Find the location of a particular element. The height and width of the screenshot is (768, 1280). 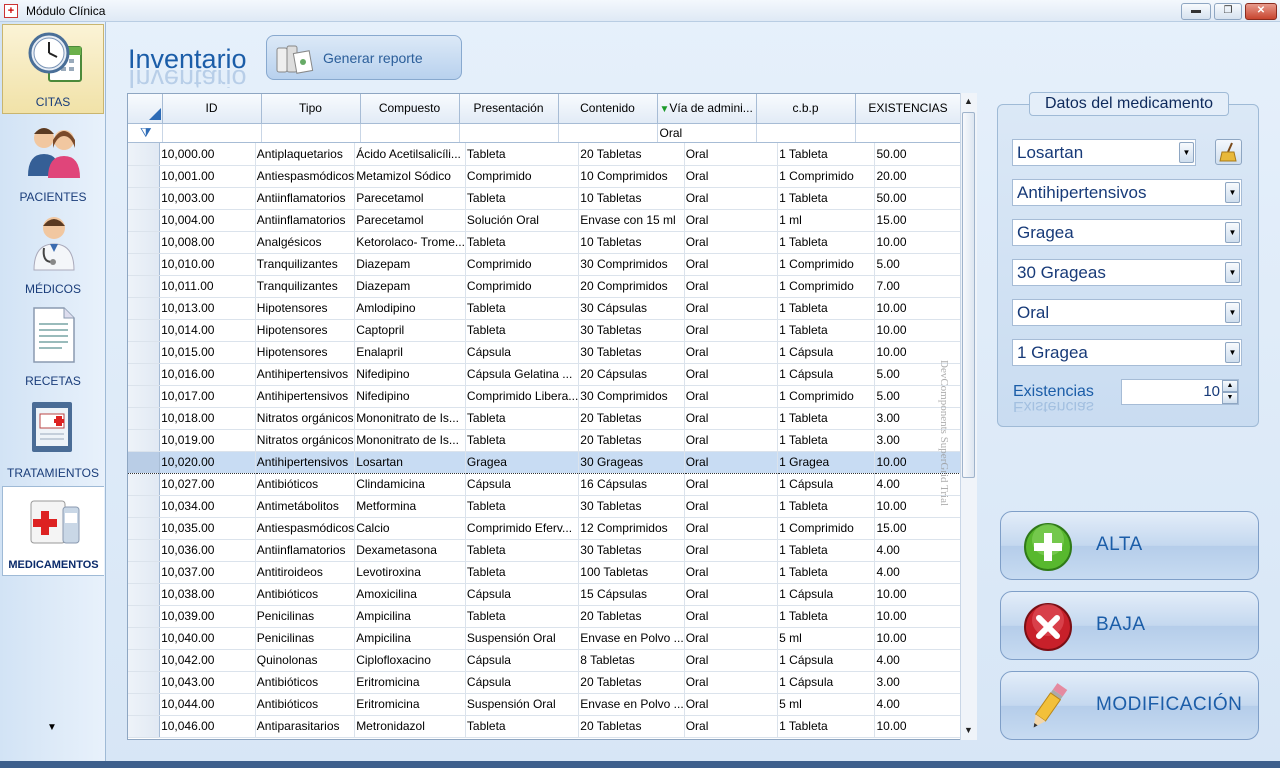

table-cell: Nifedipino is located at coordinates (410, 374).